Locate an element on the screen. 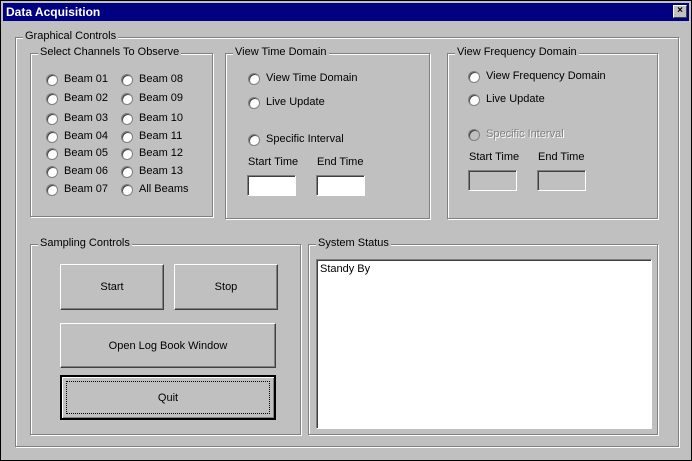  radio-label: View Frequency Domain is located at coordinates (546, 76).